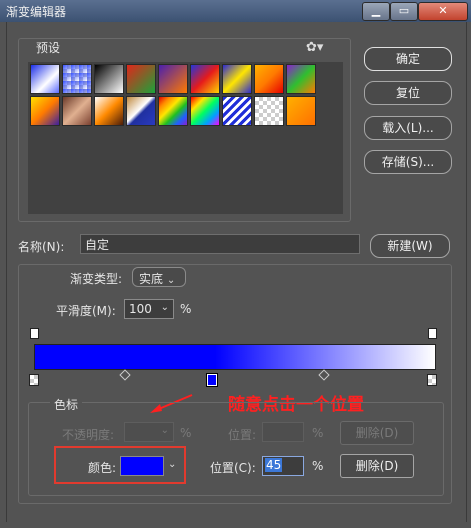  What do you see at coordinates (41, 247) in the screenshot?
I see `name-label: 名称(N):` at bounding box center [41, 247].